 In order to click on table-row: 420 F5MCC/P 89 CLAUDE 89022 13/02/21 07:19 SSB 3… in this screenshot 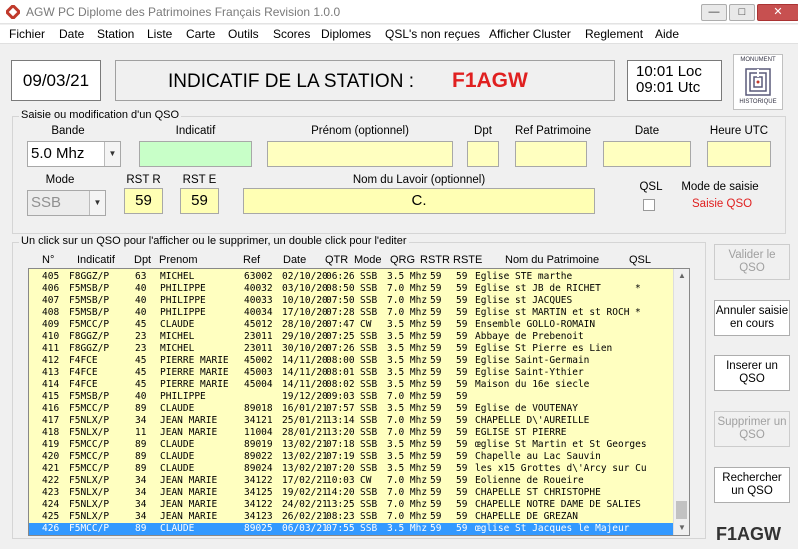, I will do `click(351, 457)`.